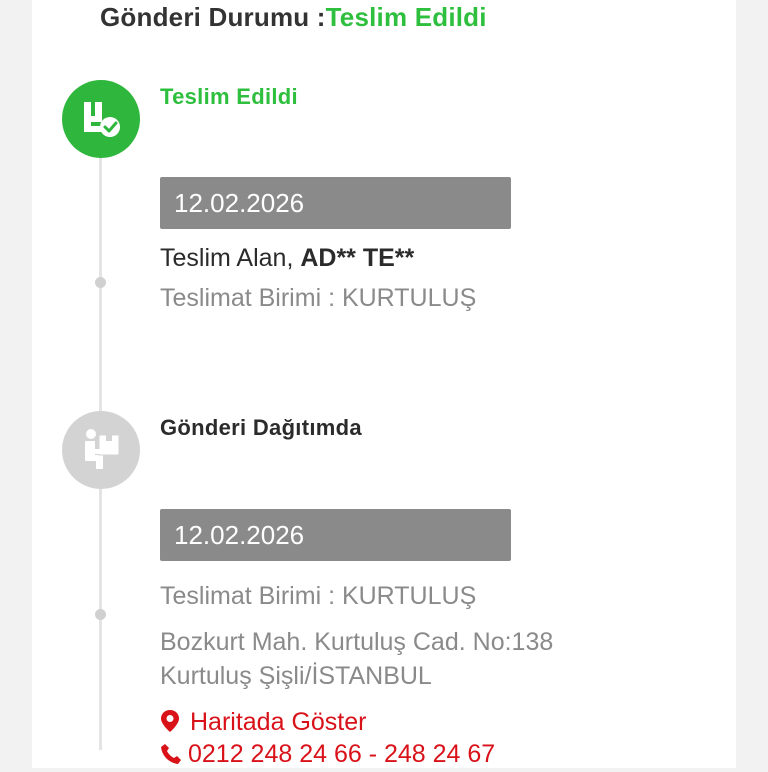  I want to click on delivered-box-check-icon, so click(101, 119).